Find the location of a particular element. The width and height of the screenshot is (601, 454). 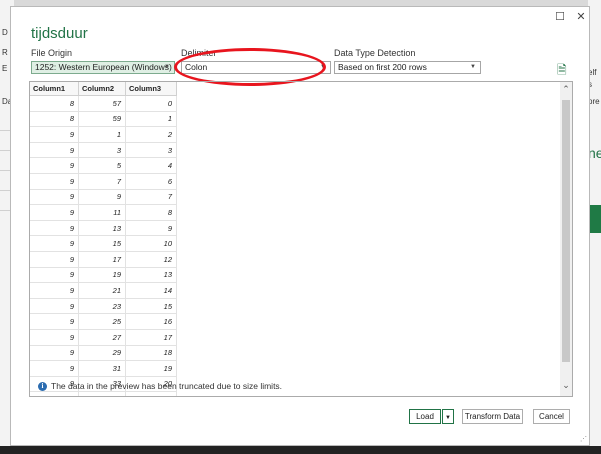

column-header: Column1 is located at coordinates (54, 89).